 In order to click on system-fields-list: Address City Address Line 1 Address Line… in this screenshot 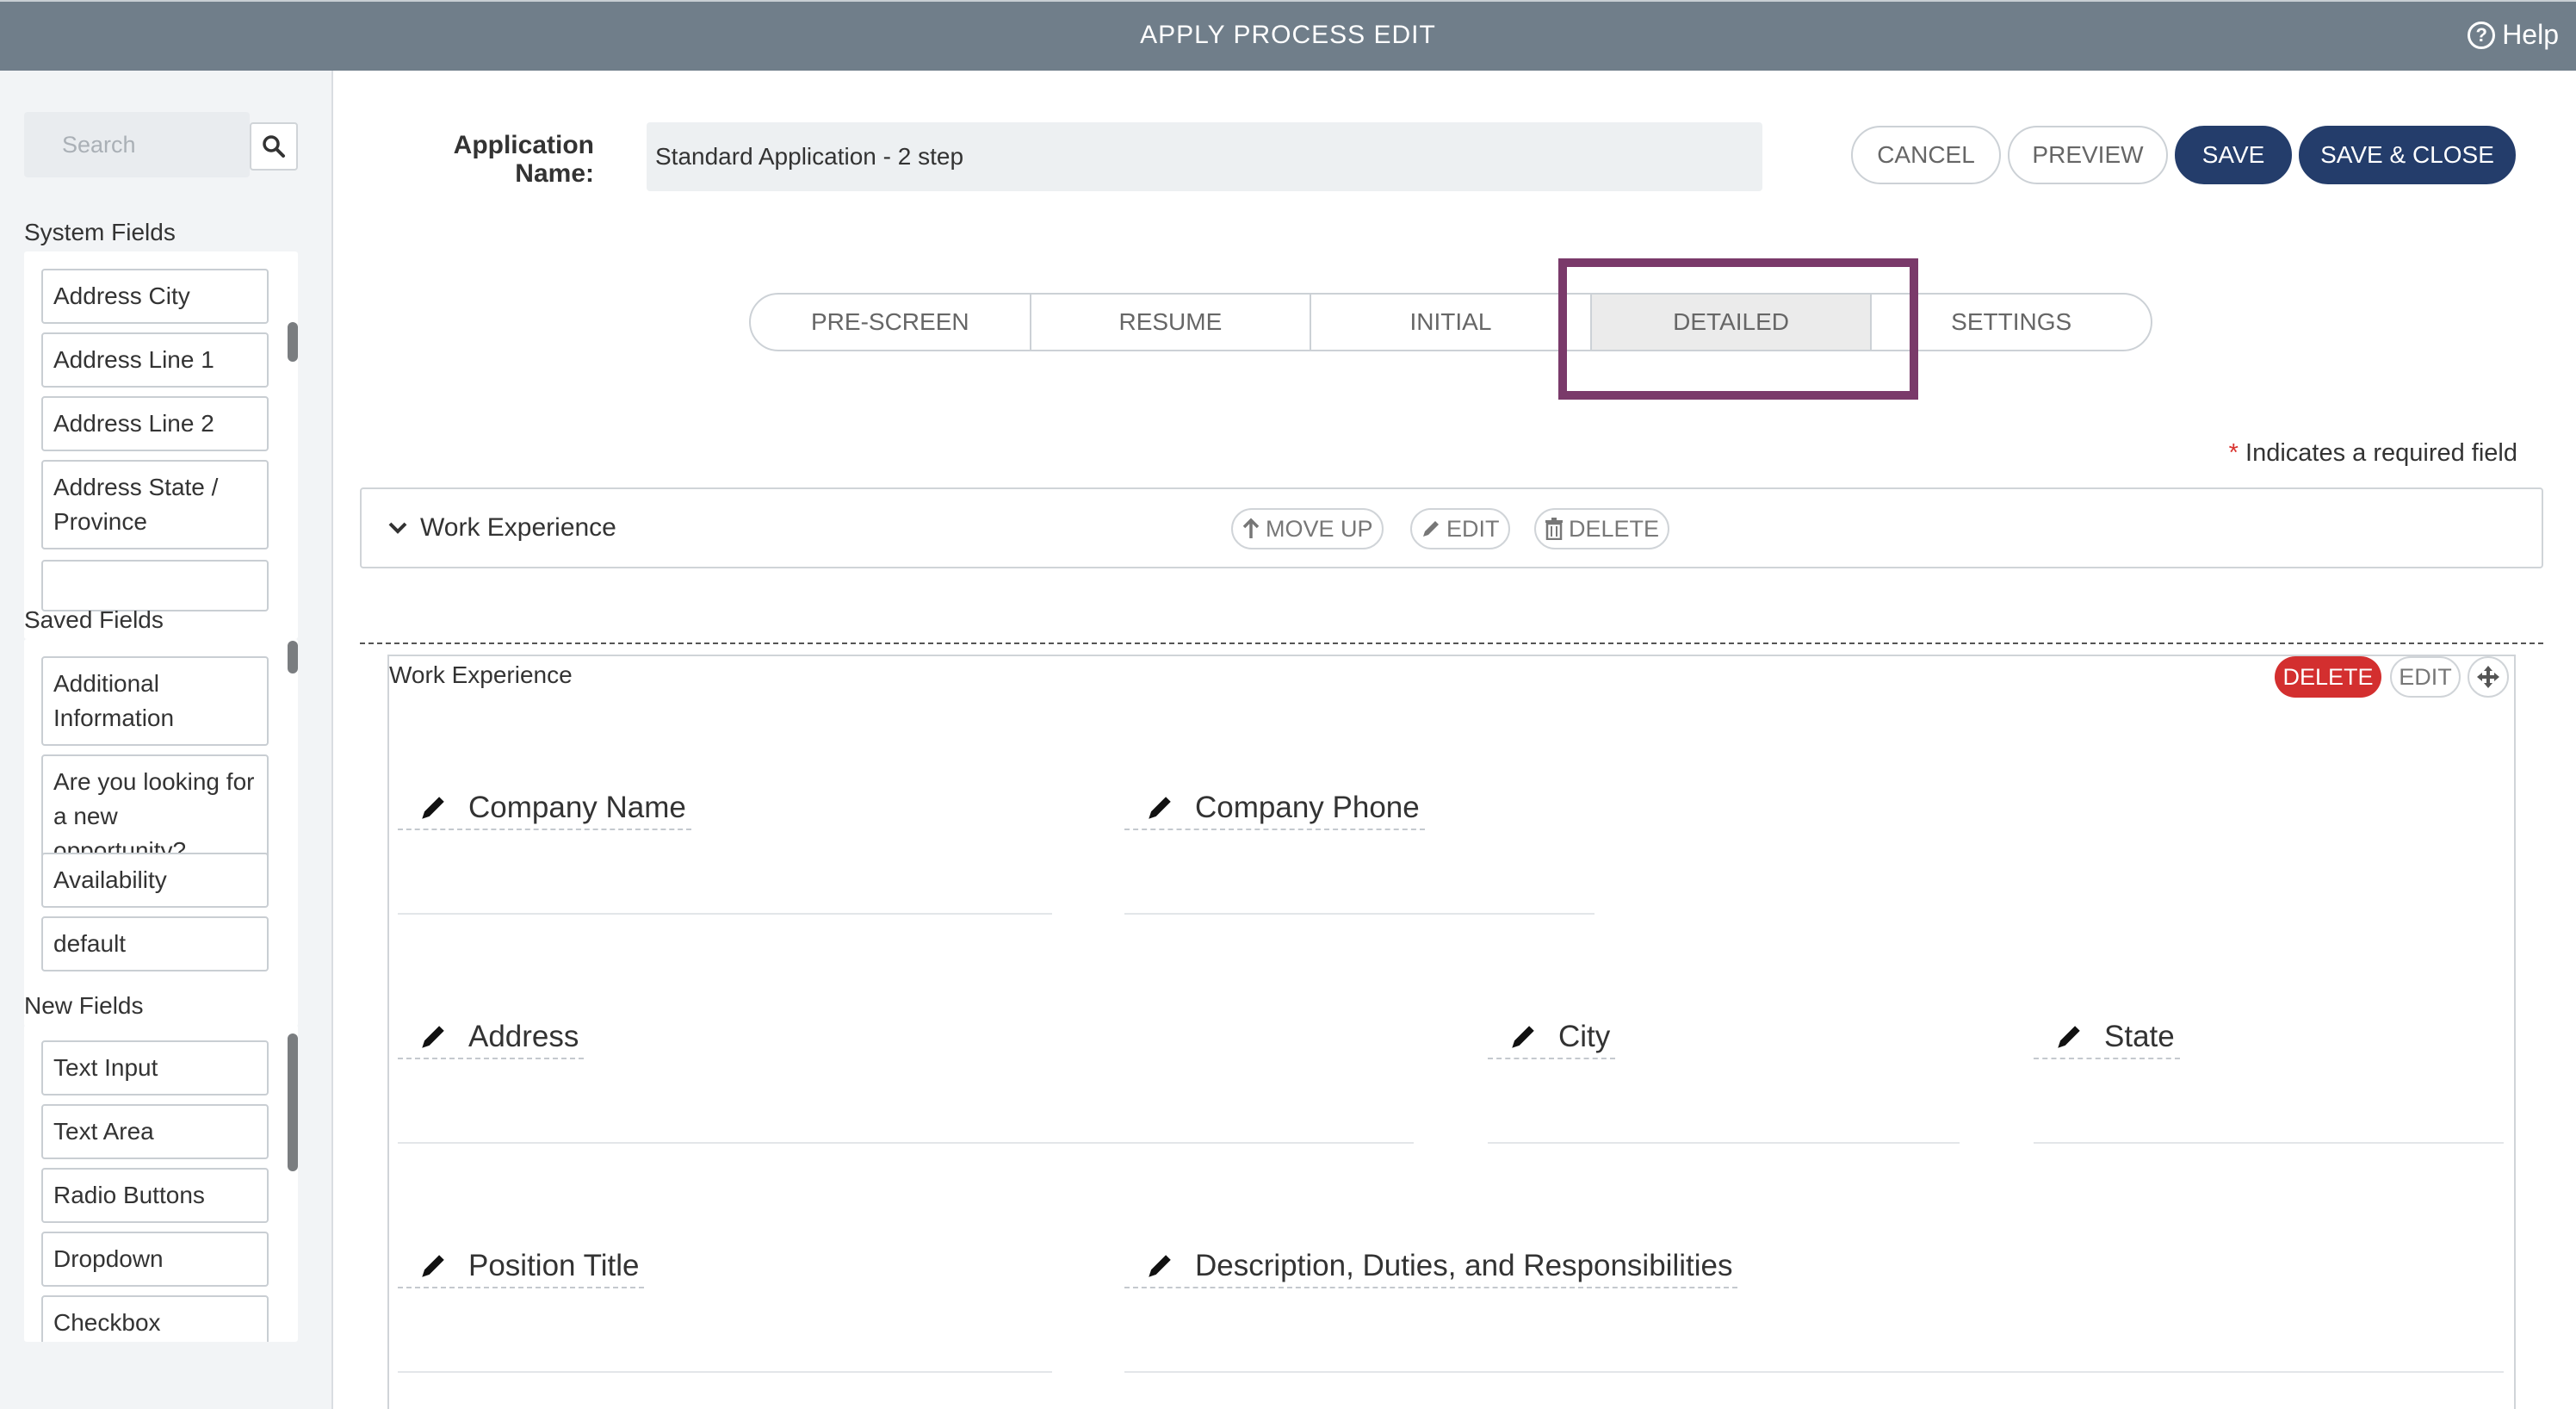, I will do `click(161, 445)`.